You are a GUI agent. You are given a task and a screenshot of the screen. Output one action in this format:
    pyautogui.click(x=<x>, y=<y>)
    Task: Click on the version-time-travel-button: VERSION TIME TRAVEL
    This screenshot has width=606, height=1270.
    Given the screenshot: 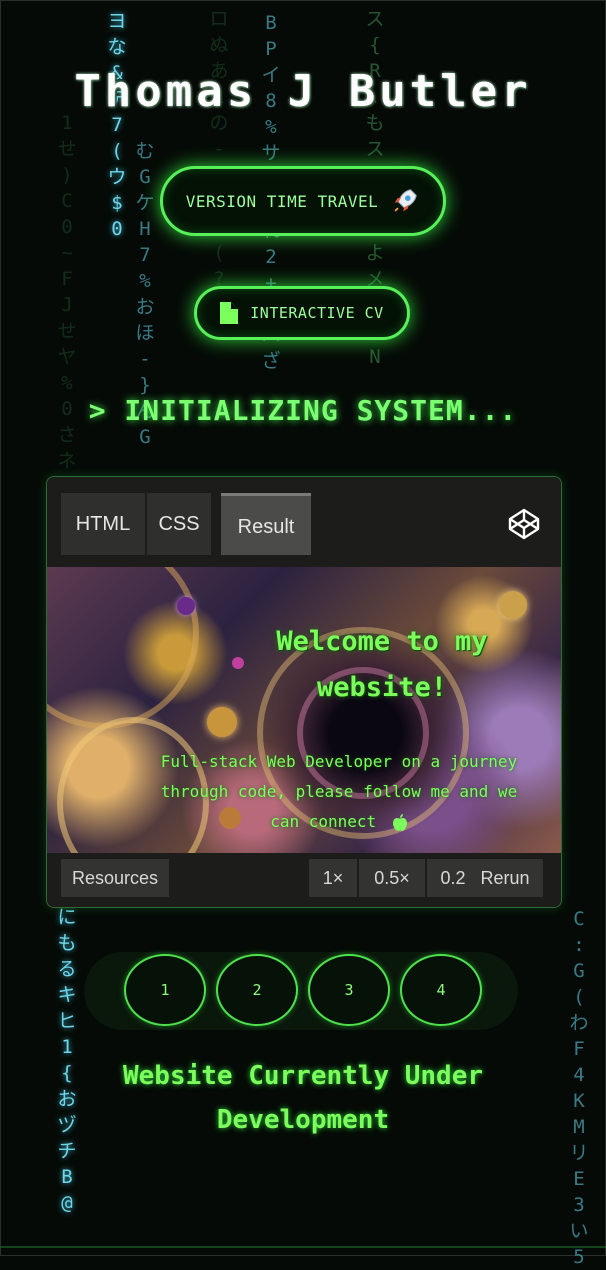 What is the action you would take?
    pyautogui.click(x=303, y=201)
    